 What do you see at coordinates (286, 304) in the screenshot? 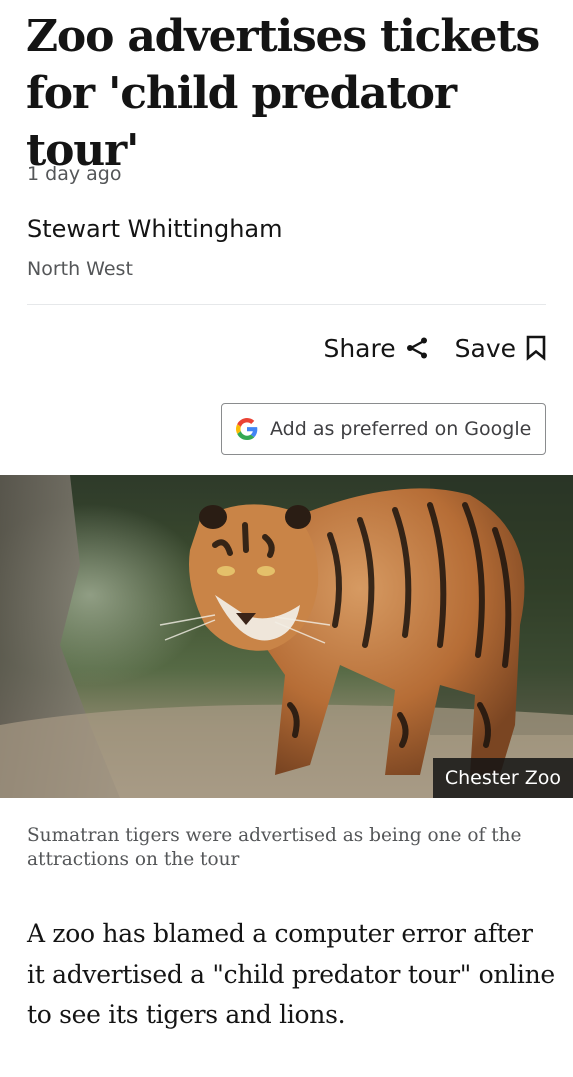
I see `byline-divider` at bounding box center [286, 304].